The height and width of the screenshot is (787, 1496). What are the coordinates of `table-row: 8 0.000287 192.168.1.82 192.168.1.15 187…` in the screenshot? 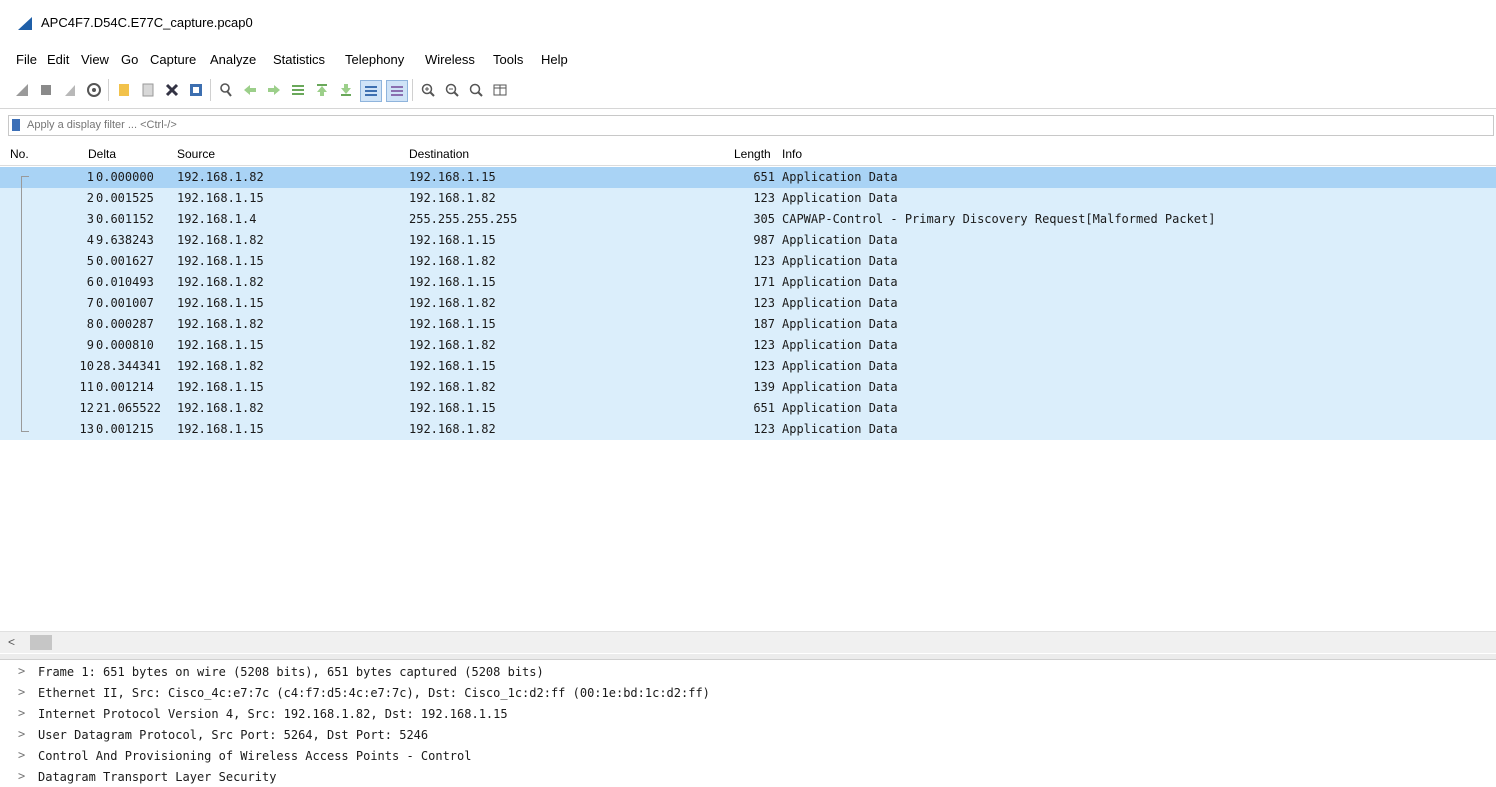 It's located at (748, 324).